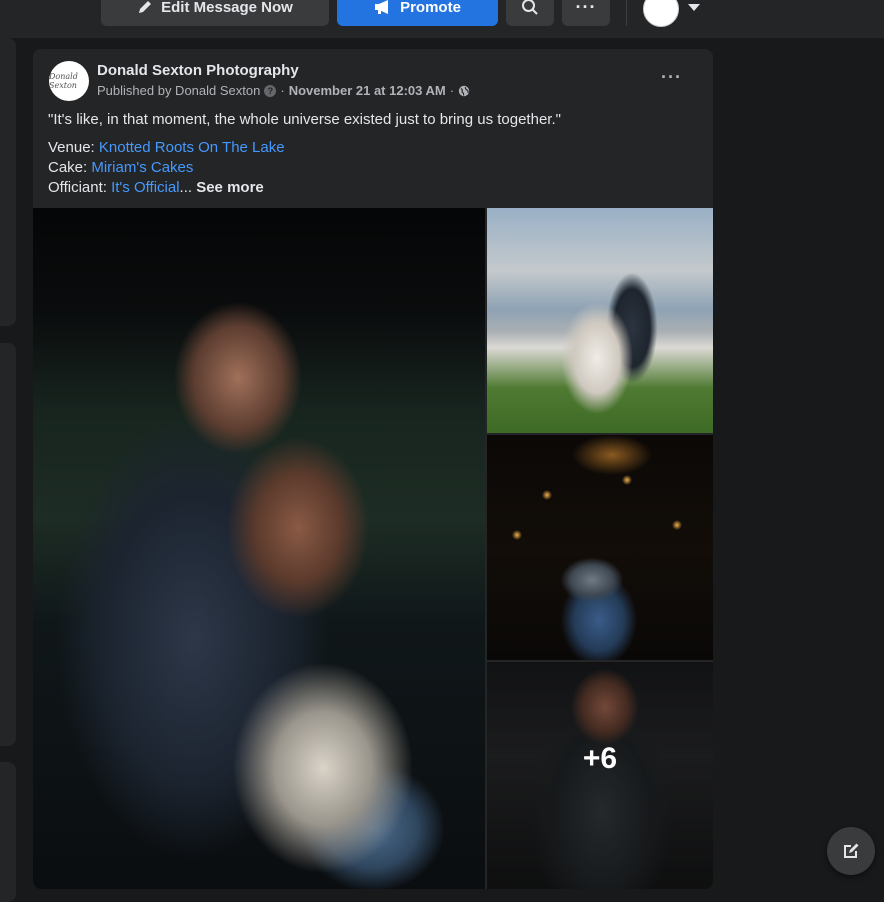 This screenshot has height=902, width=884. I want to click on published-by: Published by Donald Sexton, so click(179, 90).